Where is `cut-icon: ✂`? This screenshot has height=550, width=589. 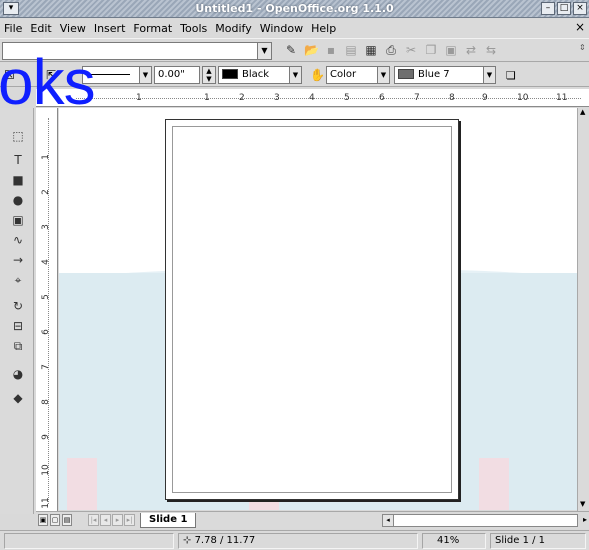 cut-icon: ✂ is located at coordinates (411, 50).